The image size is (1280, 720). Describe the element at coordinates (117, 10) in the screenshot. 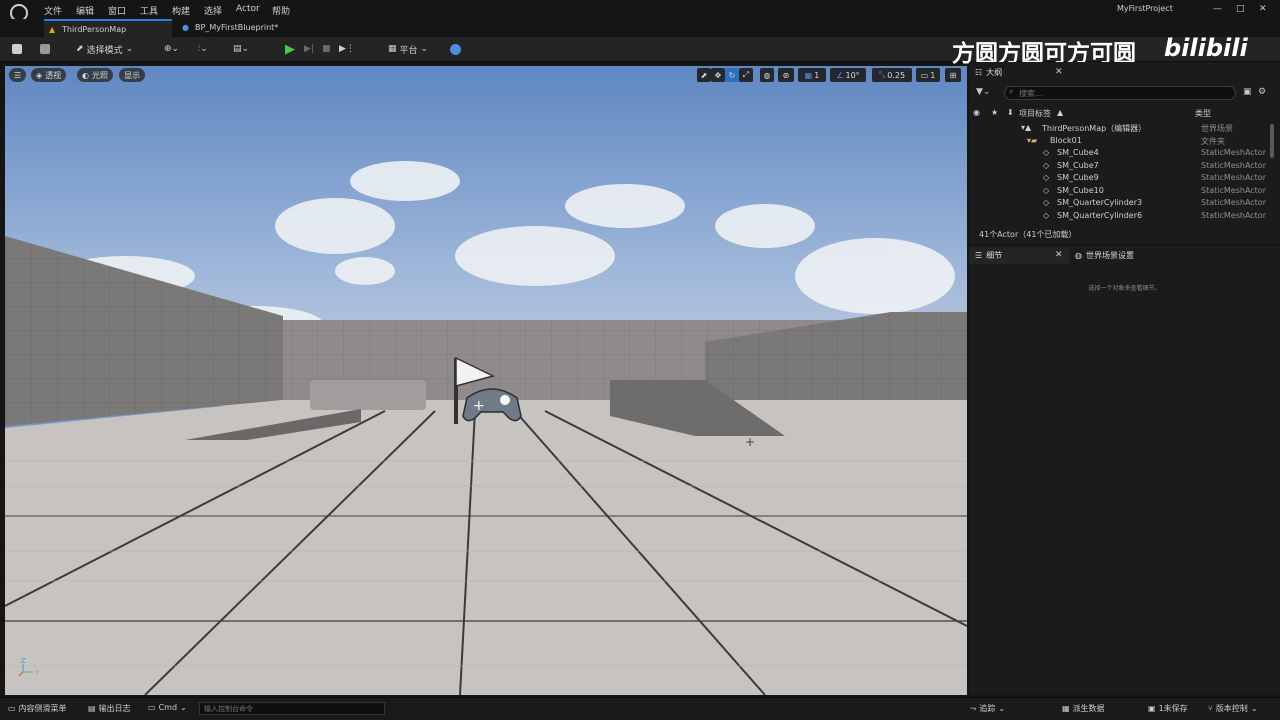

I see `menu-window: 窗口` at that location.